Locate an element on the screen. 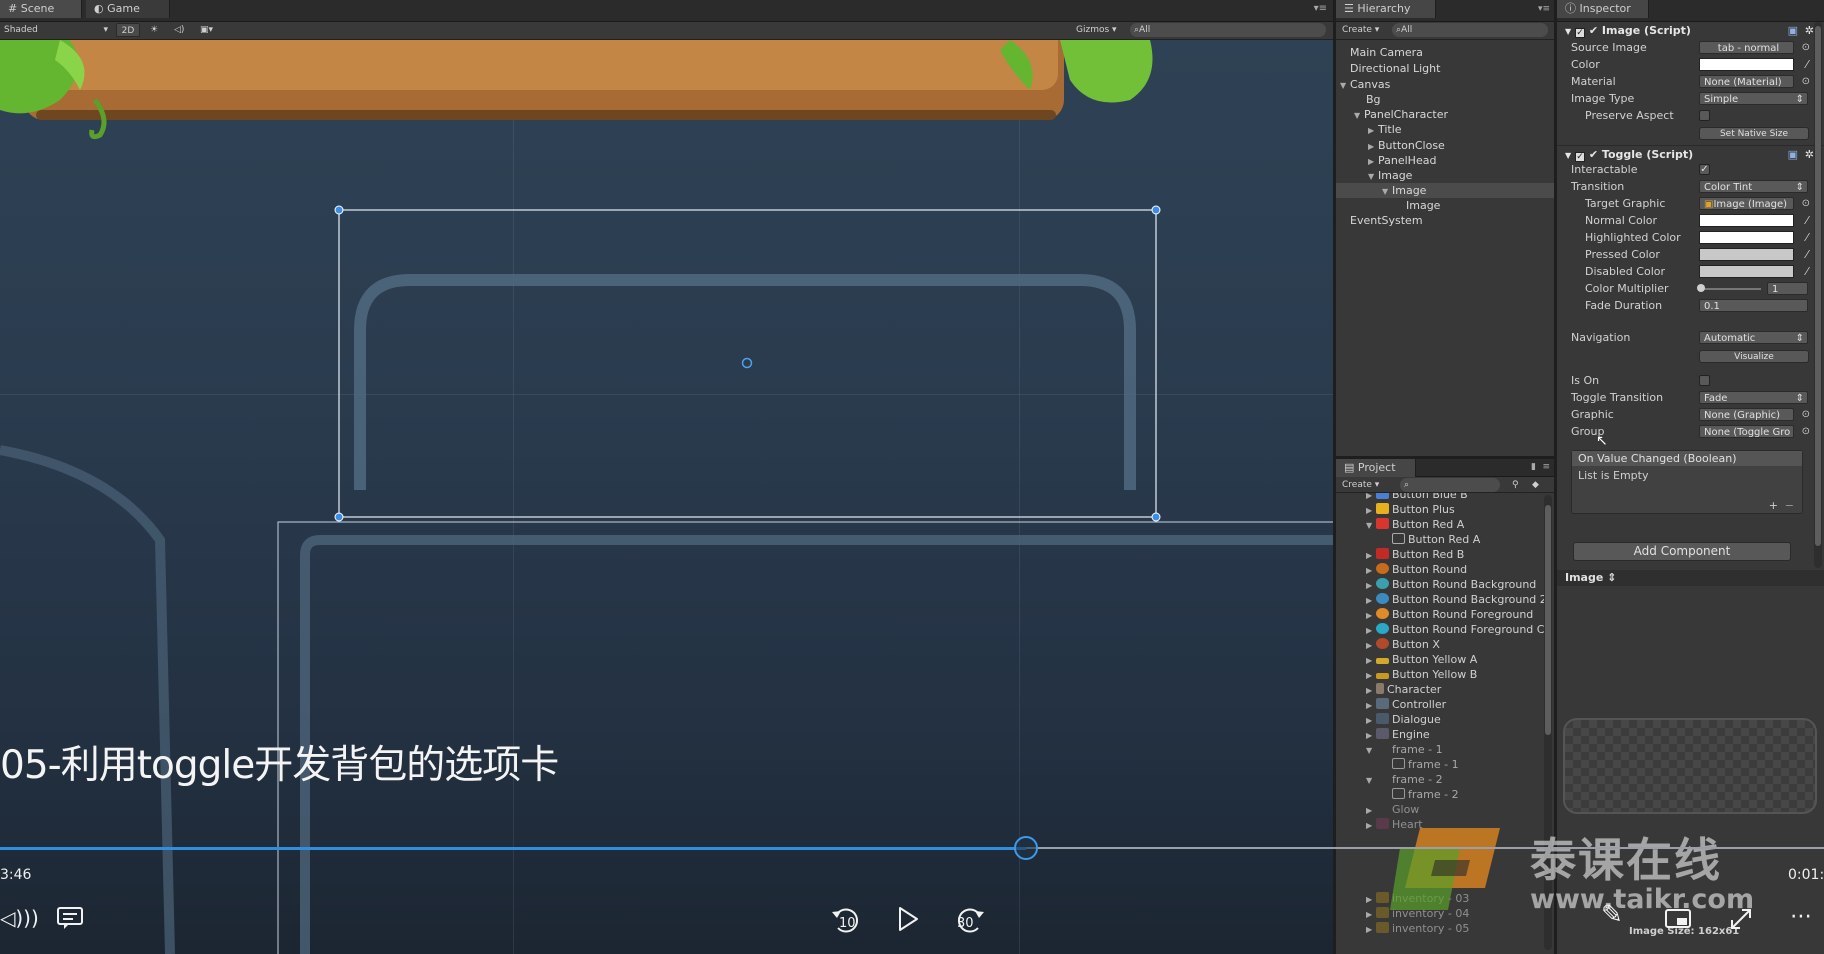 Image resolution: width=1824 pixels, height=954 pixels. event-add-button: + is located at coordinates (1773, 505).